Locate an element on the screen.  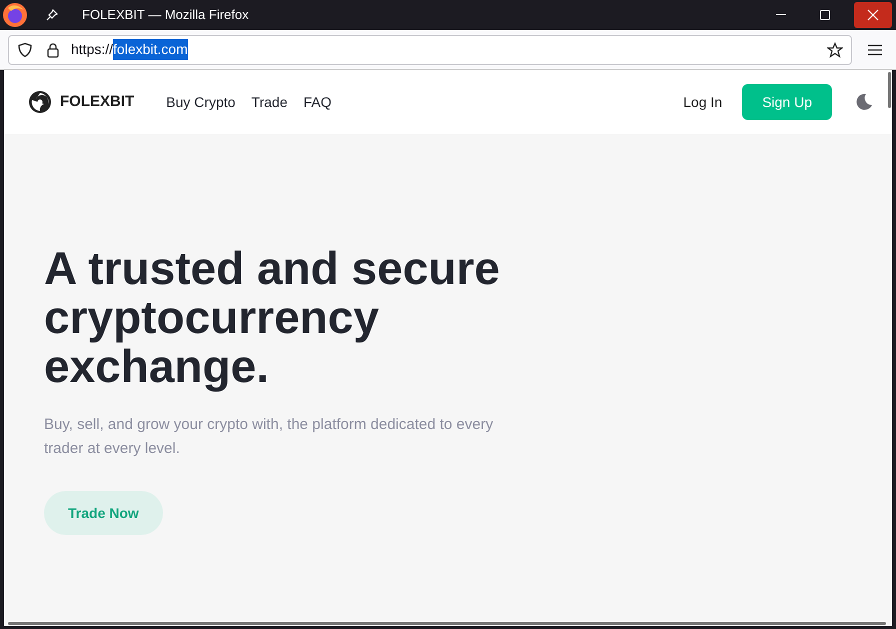
nav-link: Trade is located at coordinates (269, 102).